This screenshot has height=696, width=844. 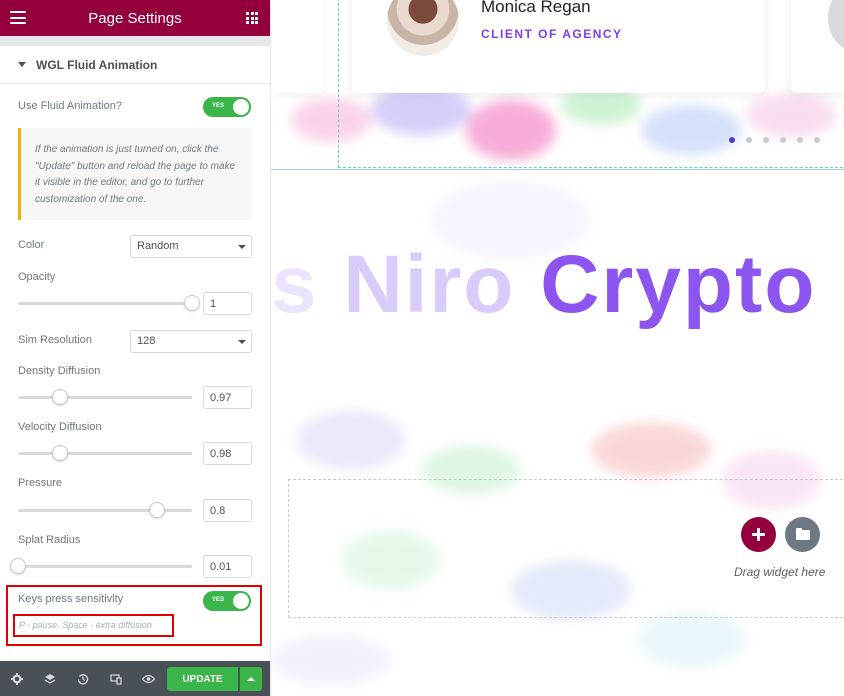 What do you see at coordinates (774, 140) in the screenshot?
I see `slider-pagination` at bounding box center [774, 140].